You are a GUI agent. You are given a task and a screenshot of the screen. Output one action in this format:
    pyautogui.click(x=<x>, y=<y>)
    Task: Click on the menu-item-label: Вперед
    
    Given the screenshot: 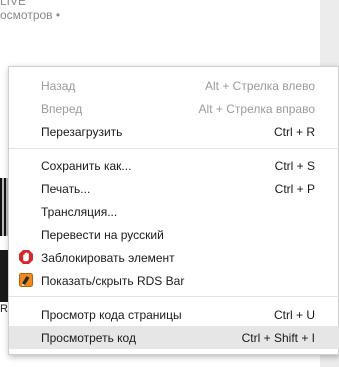 What is the action you would take?
    pyautogui.click(x=62, y=109)
    